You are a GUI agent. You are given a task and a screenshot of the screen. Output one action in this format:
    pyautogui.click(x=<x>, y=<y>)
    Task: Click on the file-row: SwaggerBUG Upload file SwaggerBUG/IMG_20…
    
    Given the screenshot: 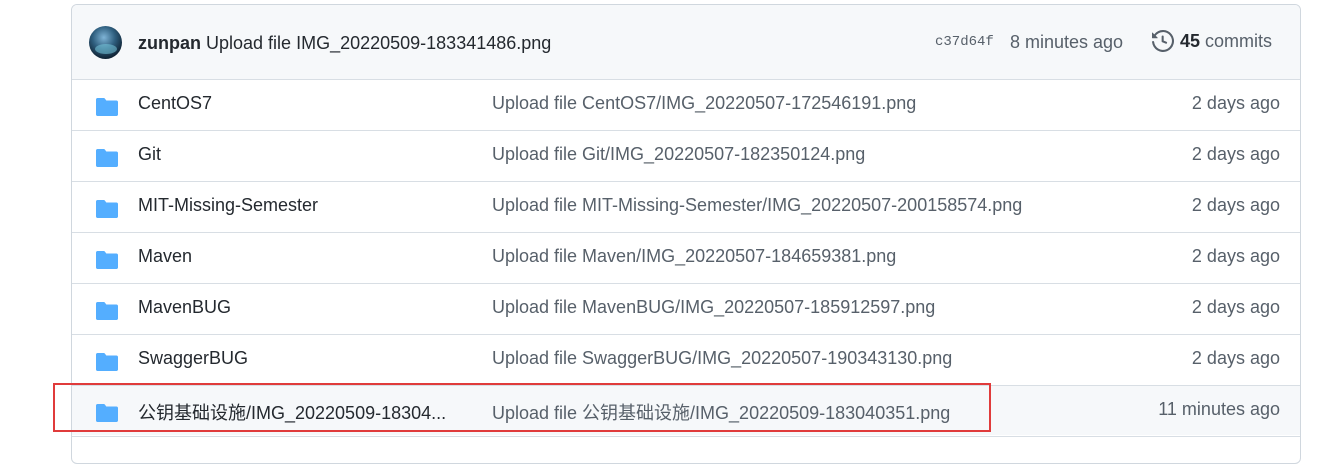 What is the action you would take?
    pyautogui.click(x=686, y=359)
    